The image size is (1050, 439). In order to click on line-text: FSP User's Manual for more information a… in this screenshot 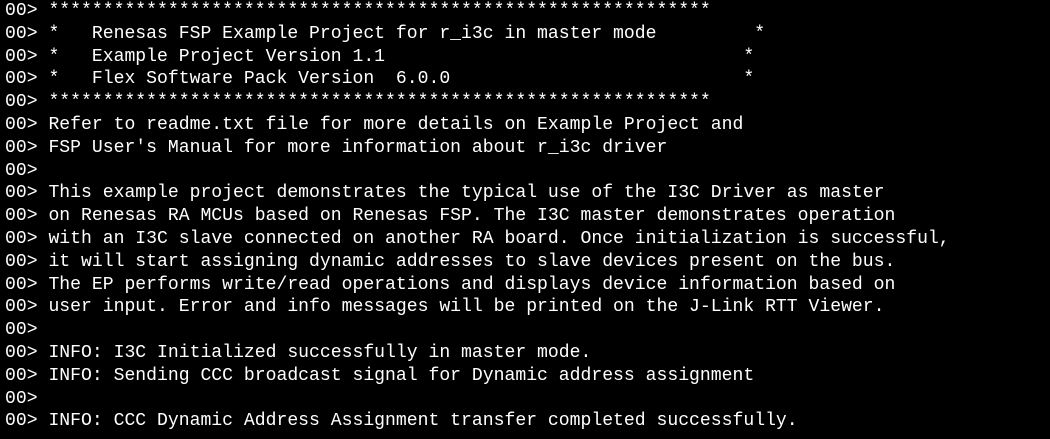, I will do `click(358, 147)`.